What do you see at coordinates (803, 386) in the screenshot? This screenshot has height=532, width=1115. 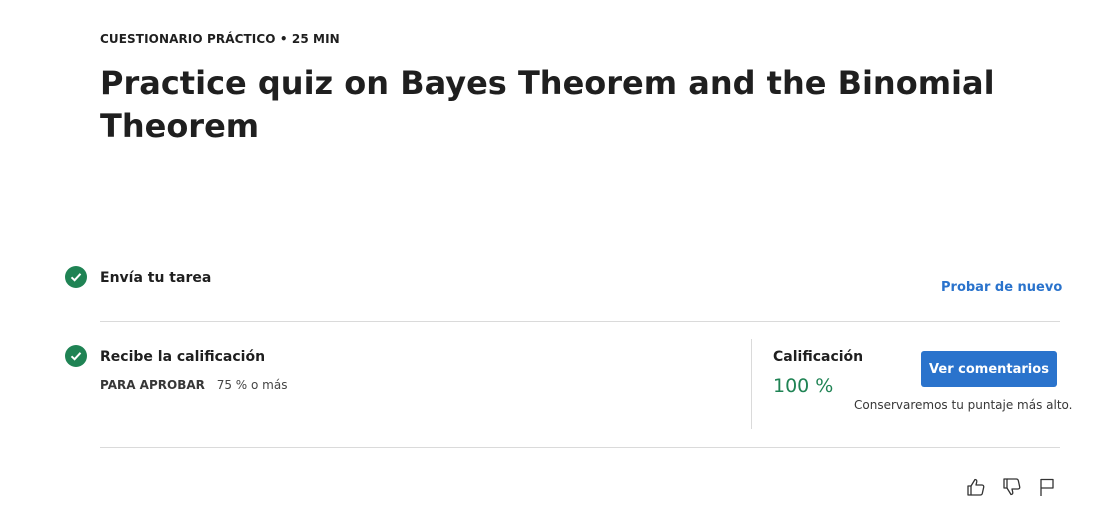 I see `grade-value: 100 %` at bounding box center [803, 386].